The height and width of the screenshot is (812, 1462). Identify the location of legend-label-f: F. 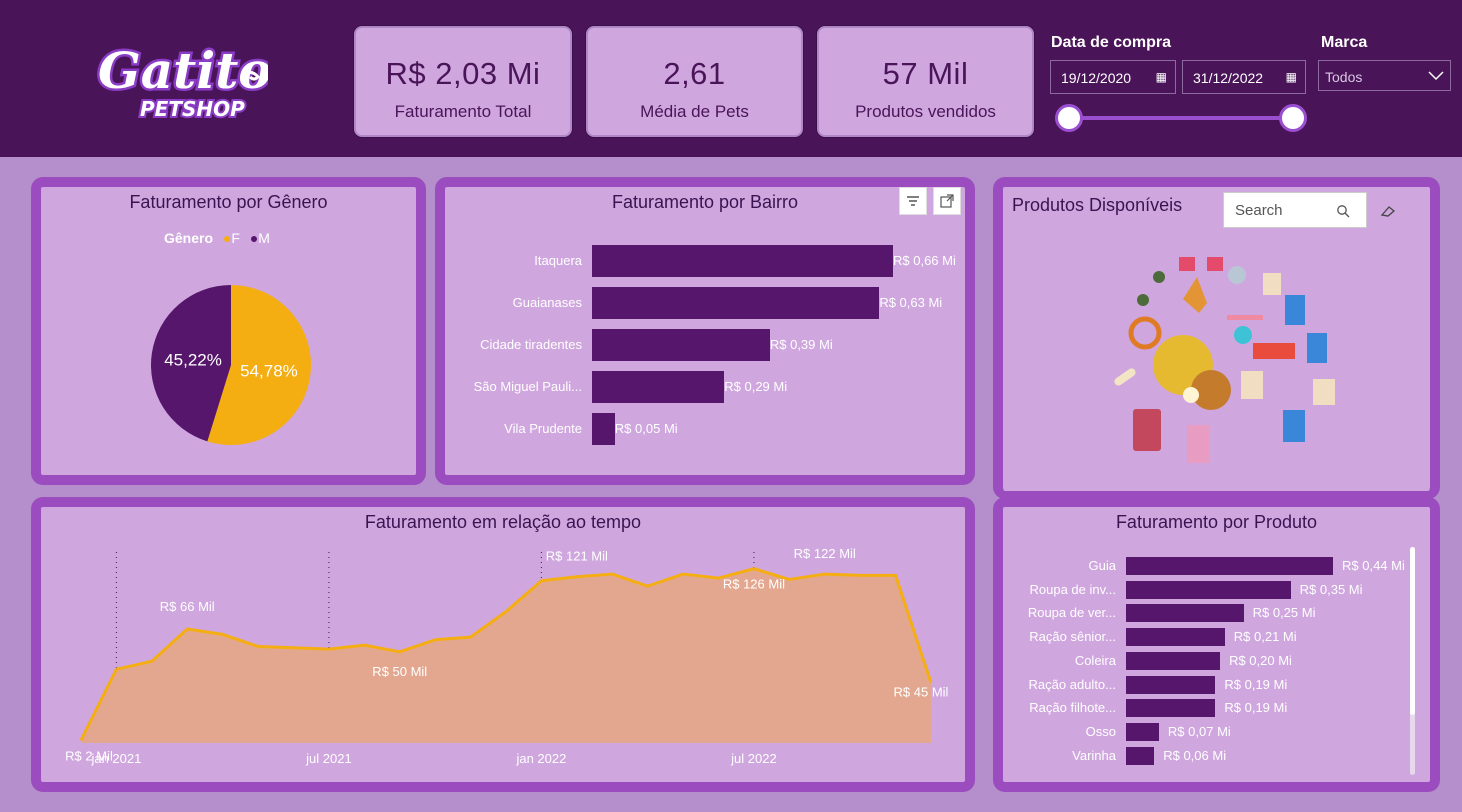
(235, 238).